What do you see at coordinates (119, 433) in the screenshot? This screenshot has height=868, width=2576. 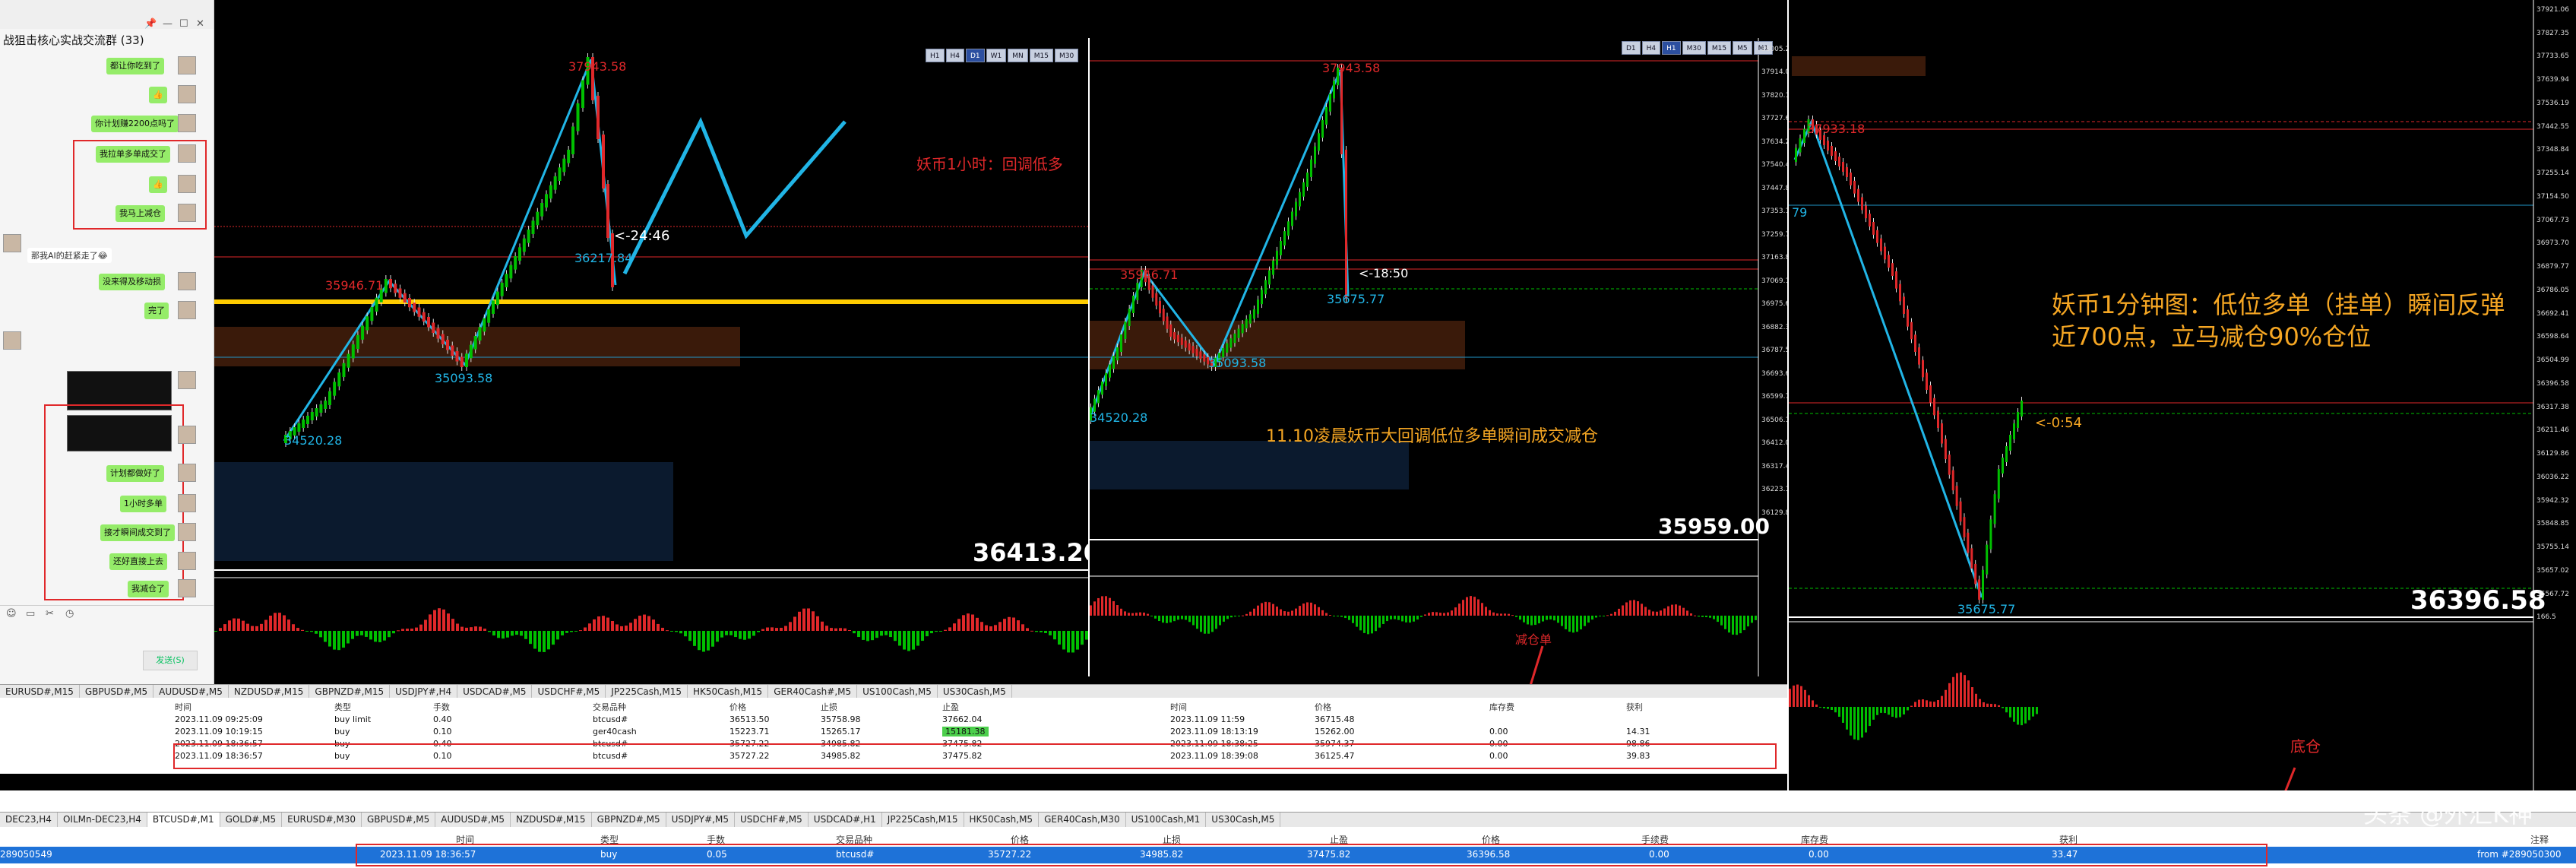 I see `chart-screenshot-thumbnail` at bounding box center [119, 433].